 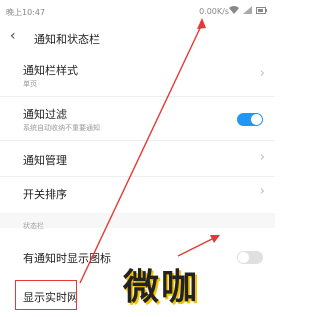 I want to click on watermark-logo: 微咖, so click(x=161, y=287).